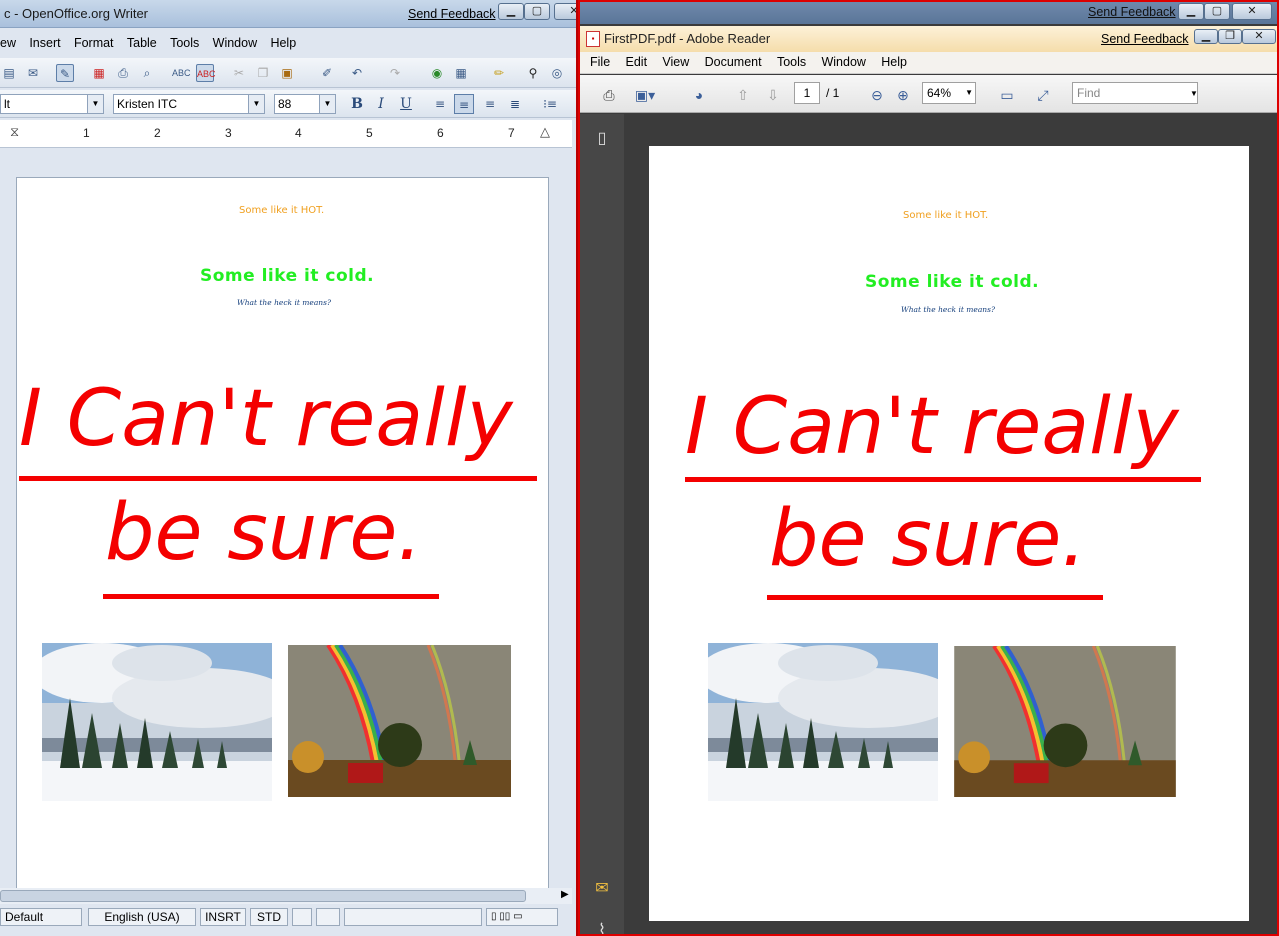 This screenshot has width=1279, height=936. Describe the element at coordinates (94, 43) in the screenshot. I see `menu-format: Format` at that location.